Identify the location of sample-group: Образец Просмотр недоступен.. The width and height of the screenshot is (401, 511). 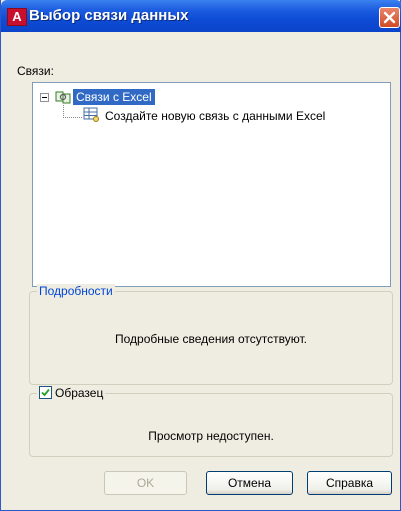
(211, 421).